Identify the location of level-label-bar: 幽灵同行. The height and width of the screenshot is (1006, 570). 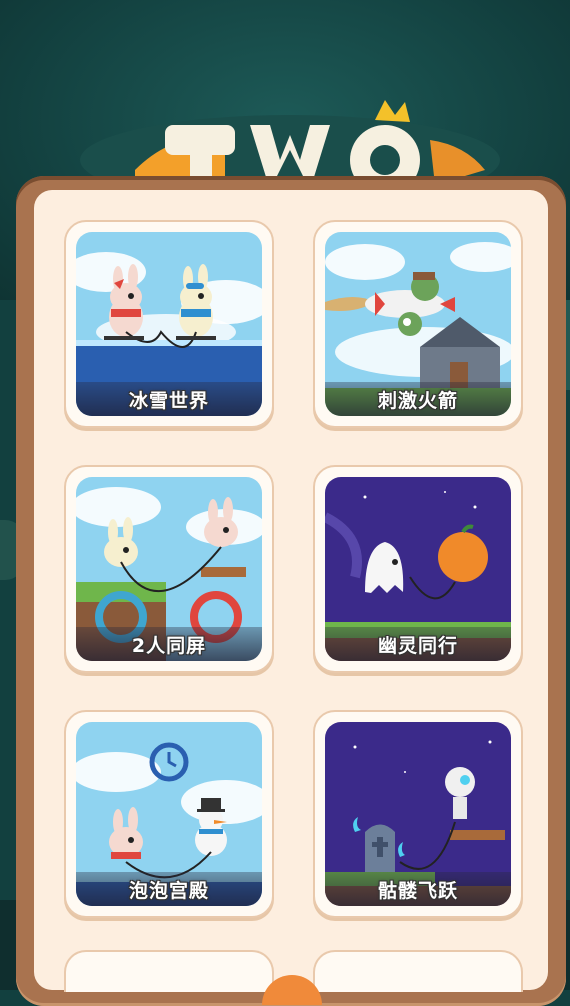
(418, 644).